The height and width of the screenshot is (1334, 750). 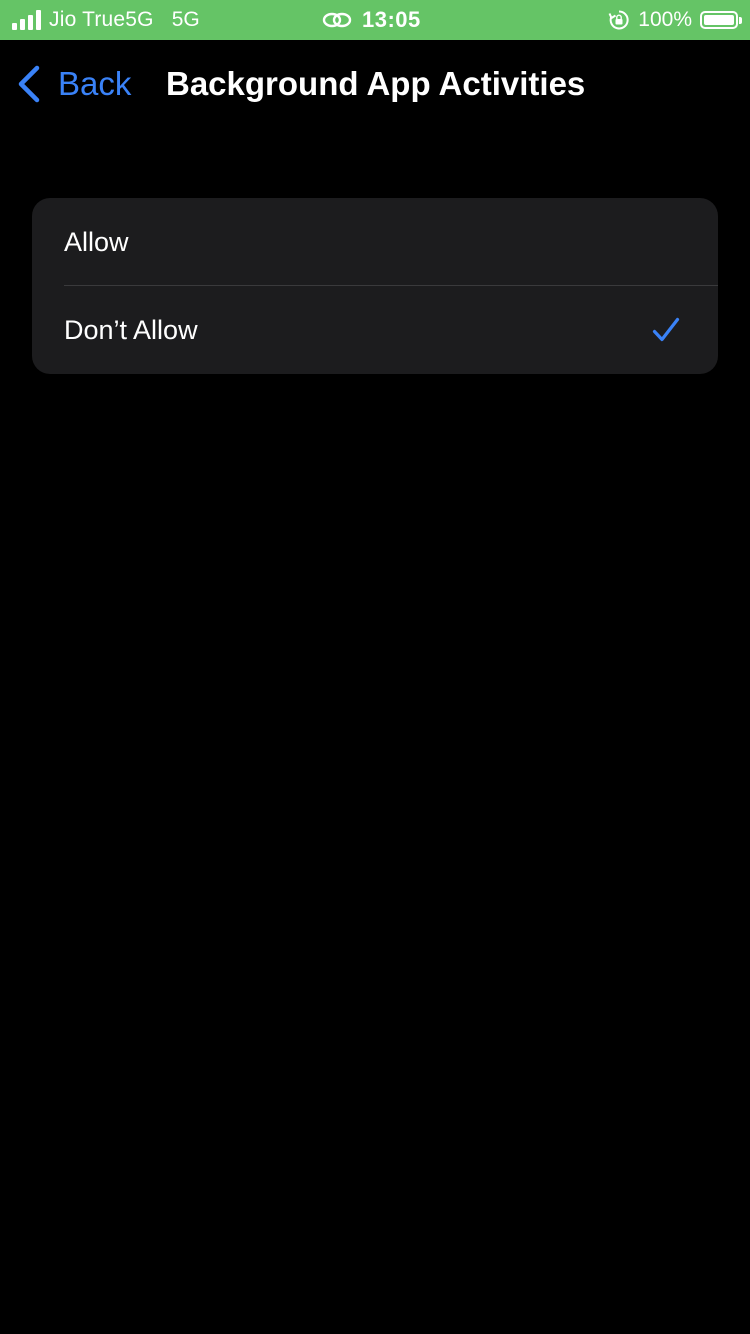 What do you see at coordinates (375, 330) in the screenshot?
I see `option-dont-allow: Don’t Allow` at bounding box center [375, 330].